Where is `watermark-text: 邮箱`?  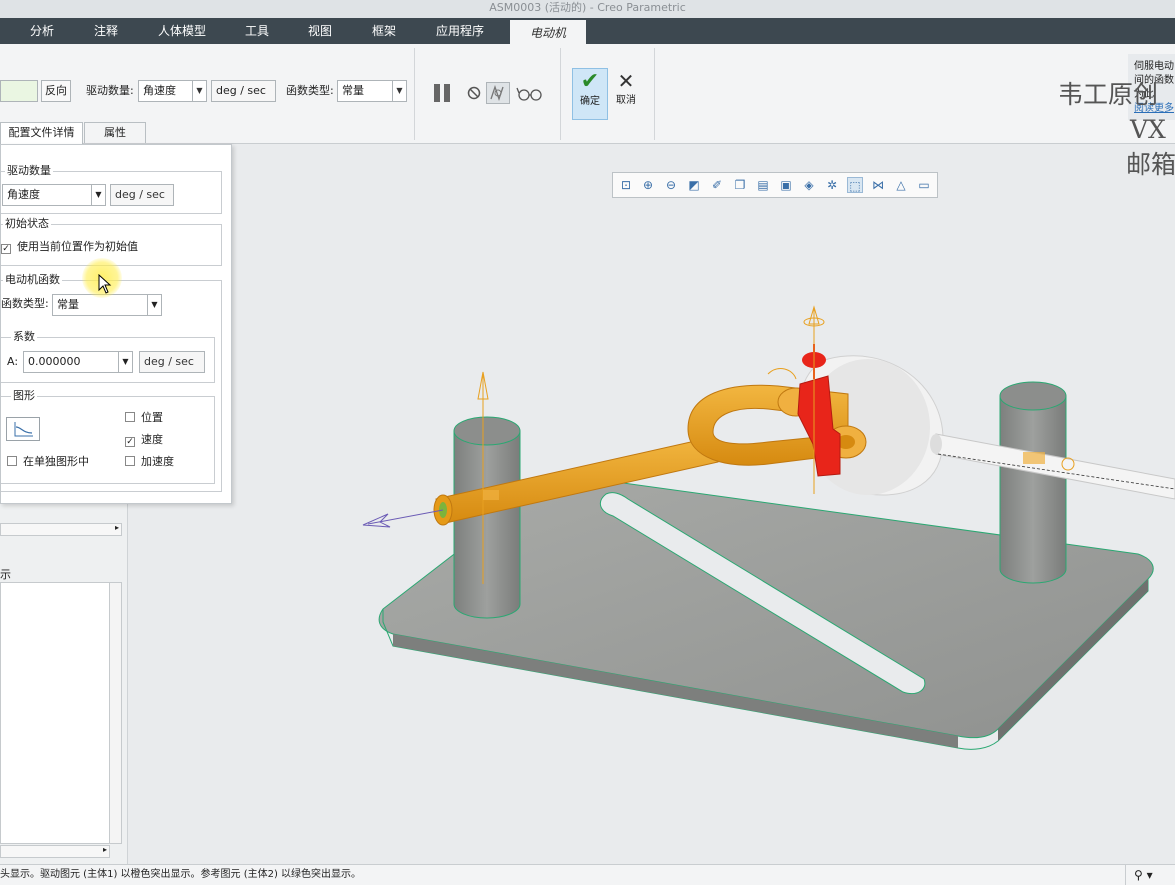 watermark-text: 邮箱 is located at coordinates (1150, 164).